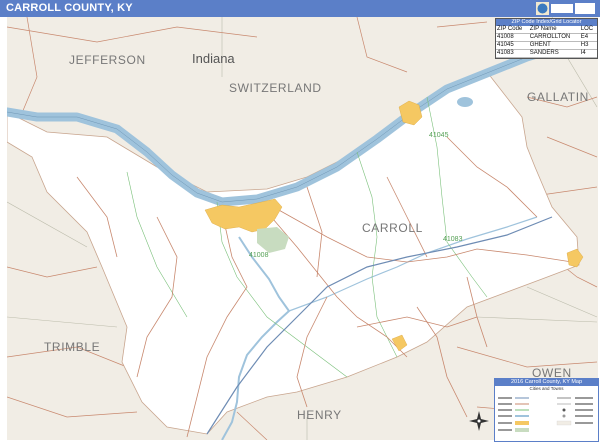 The image size is (600, 442). What do you see at coordinates (259, 255) in the screenshot?
I see `zip-label-41008: 41008` at bounding box center [259, 255].